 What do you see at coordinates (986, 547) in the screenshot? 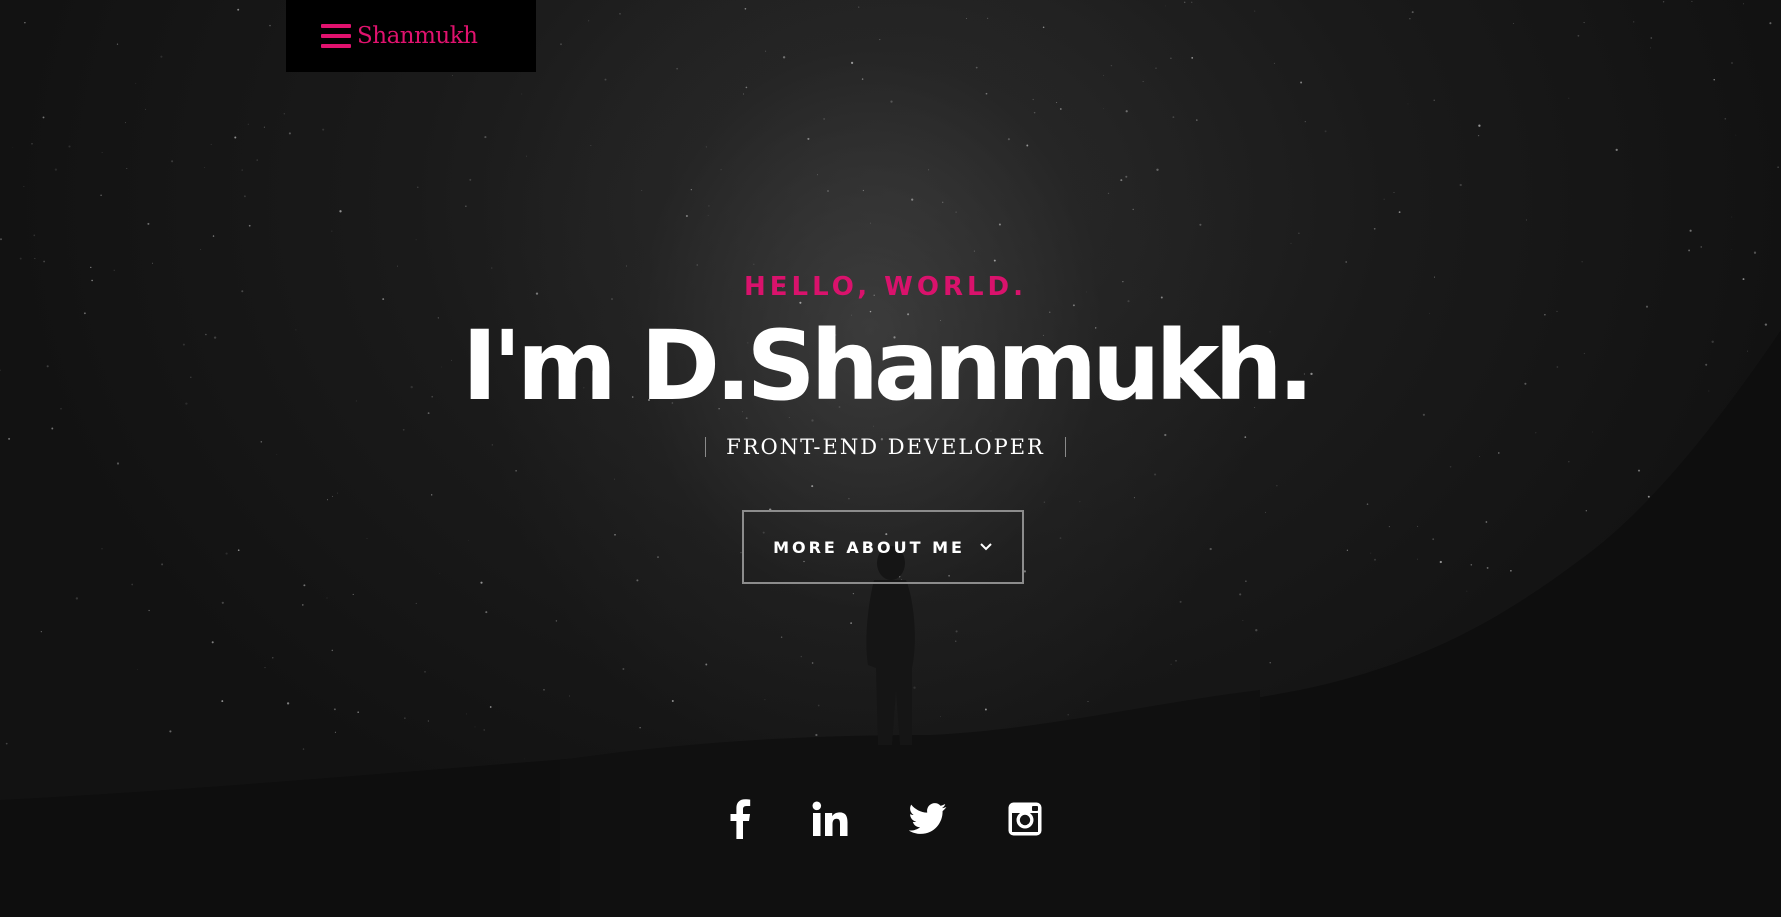
I see `chevron-down-icon` at bounding box center [986, 547].